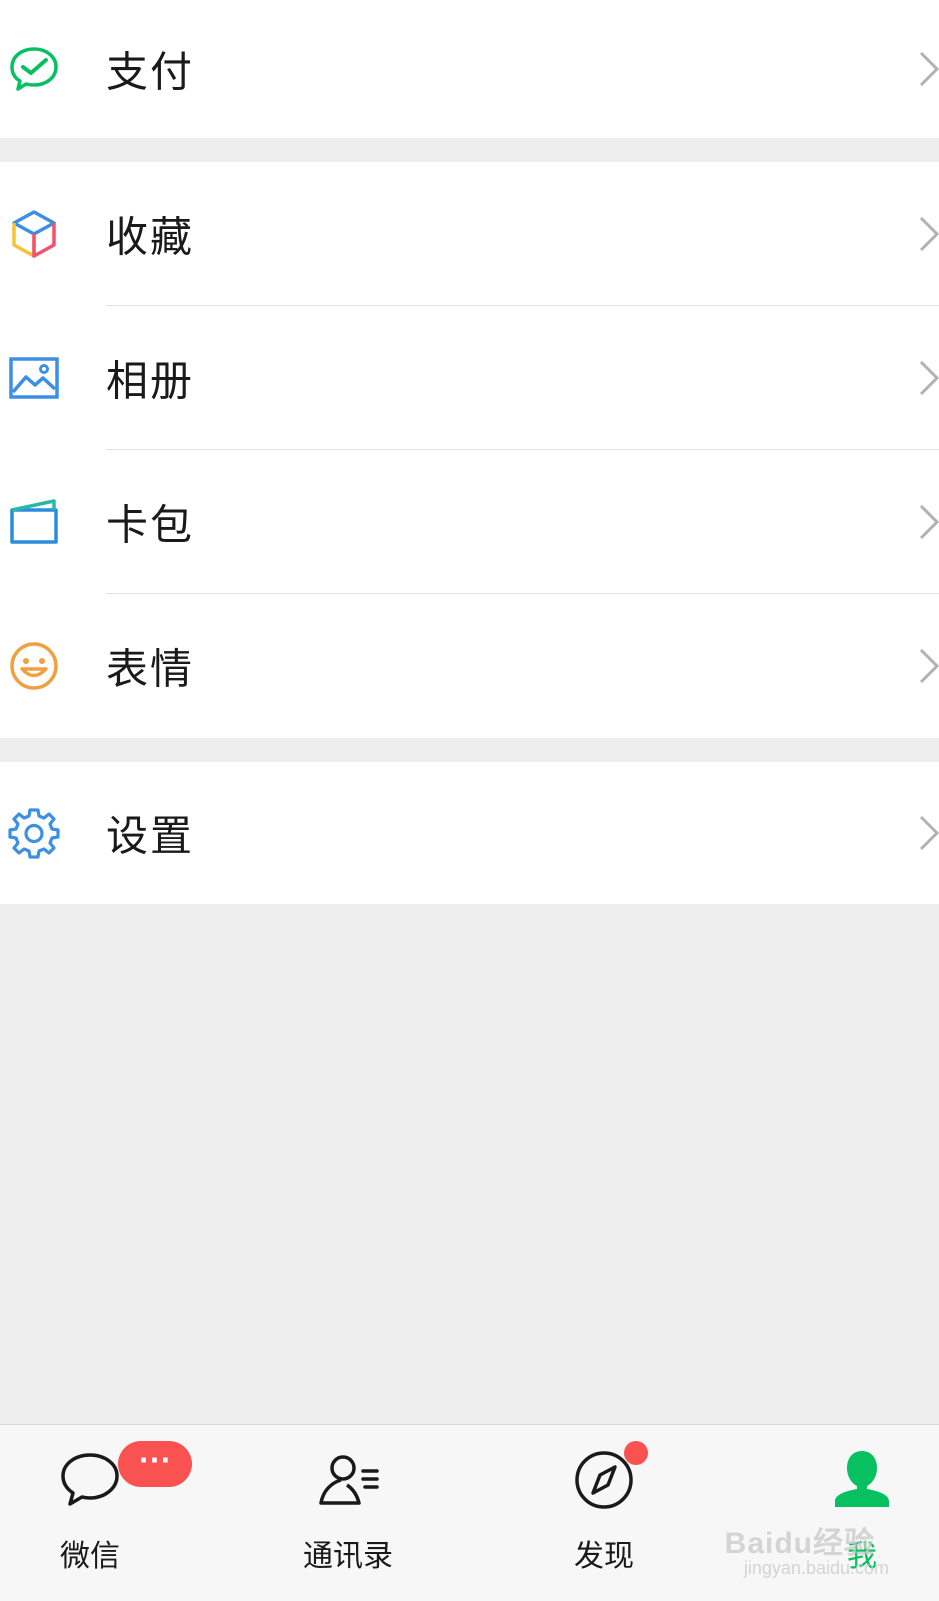 The height and width of the screenshot is (1601, 939). I want to click on menu-item-settings: 设置, so click(469, 833).